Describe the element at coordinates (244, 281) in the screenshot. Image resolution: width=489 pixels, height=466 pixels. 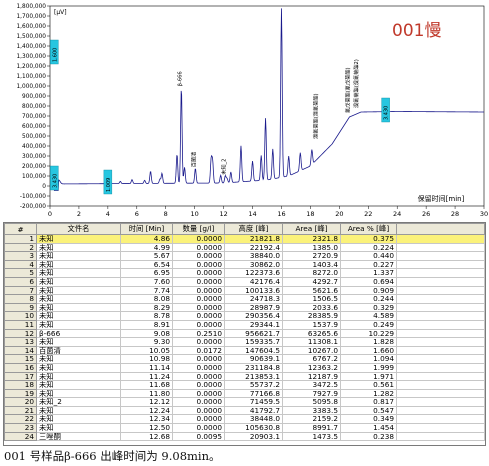
I see `table-row: 6 未知 7.60 0.0000 42176.4 4292.7 0.694` at that location.